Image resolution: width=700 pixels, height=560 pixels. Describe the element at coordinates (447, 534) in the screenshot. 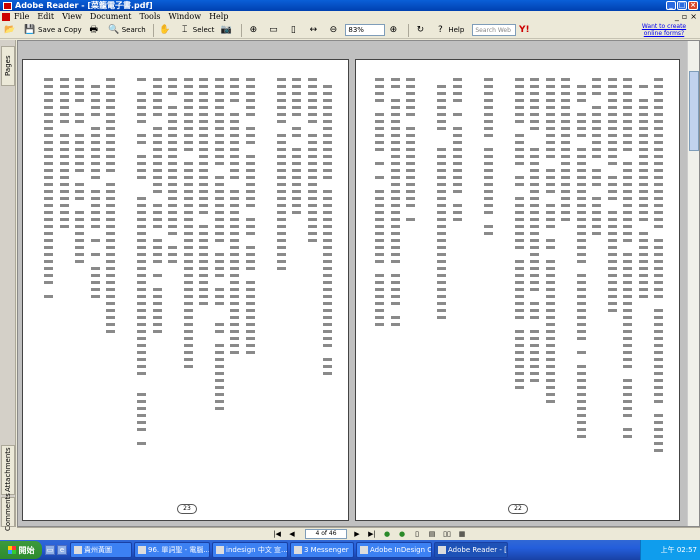

I see `facing-button: ▯▯` at that location.